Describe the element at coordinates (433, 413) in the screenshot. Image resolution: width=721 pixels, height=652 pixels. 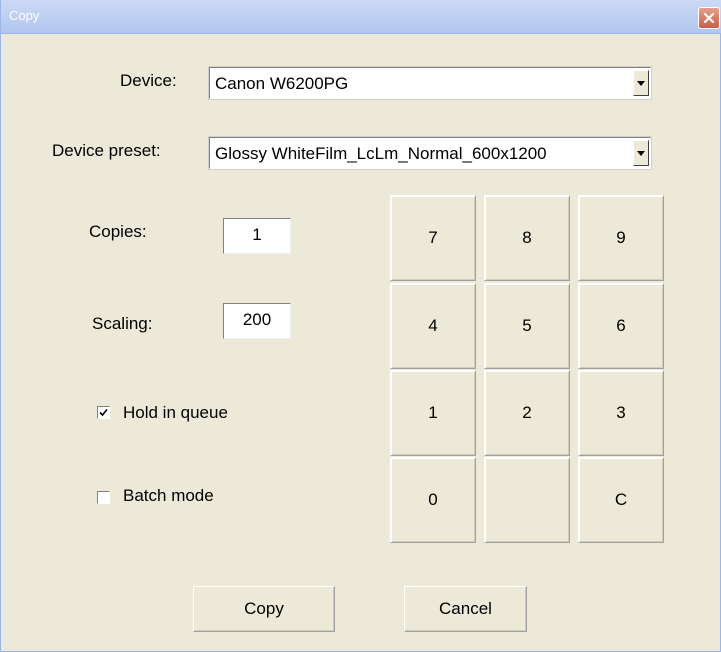
I see `keypad-key-1: 1` at that location.